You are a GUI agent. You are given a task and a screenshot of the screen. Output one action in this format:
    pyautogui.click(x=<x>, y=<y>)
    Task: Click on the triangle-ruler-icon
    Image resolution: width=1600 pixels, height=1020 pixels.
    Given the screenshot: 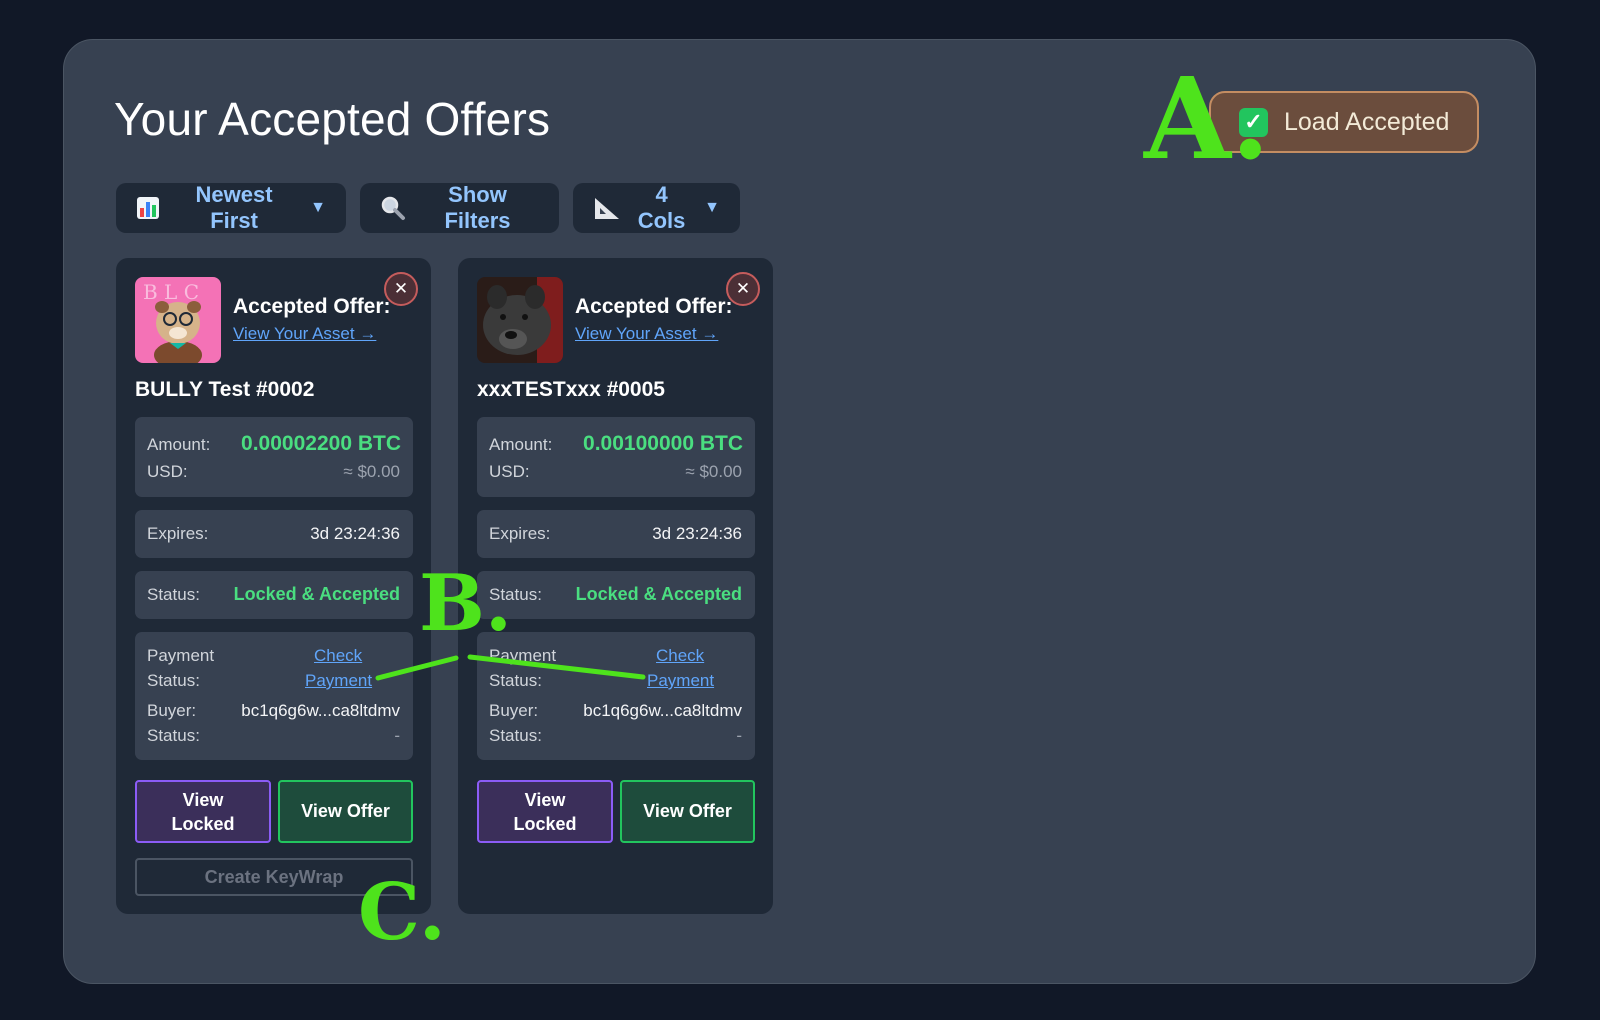 What is the action you would take?
    pyautogui.click(x=607, y=208)
    